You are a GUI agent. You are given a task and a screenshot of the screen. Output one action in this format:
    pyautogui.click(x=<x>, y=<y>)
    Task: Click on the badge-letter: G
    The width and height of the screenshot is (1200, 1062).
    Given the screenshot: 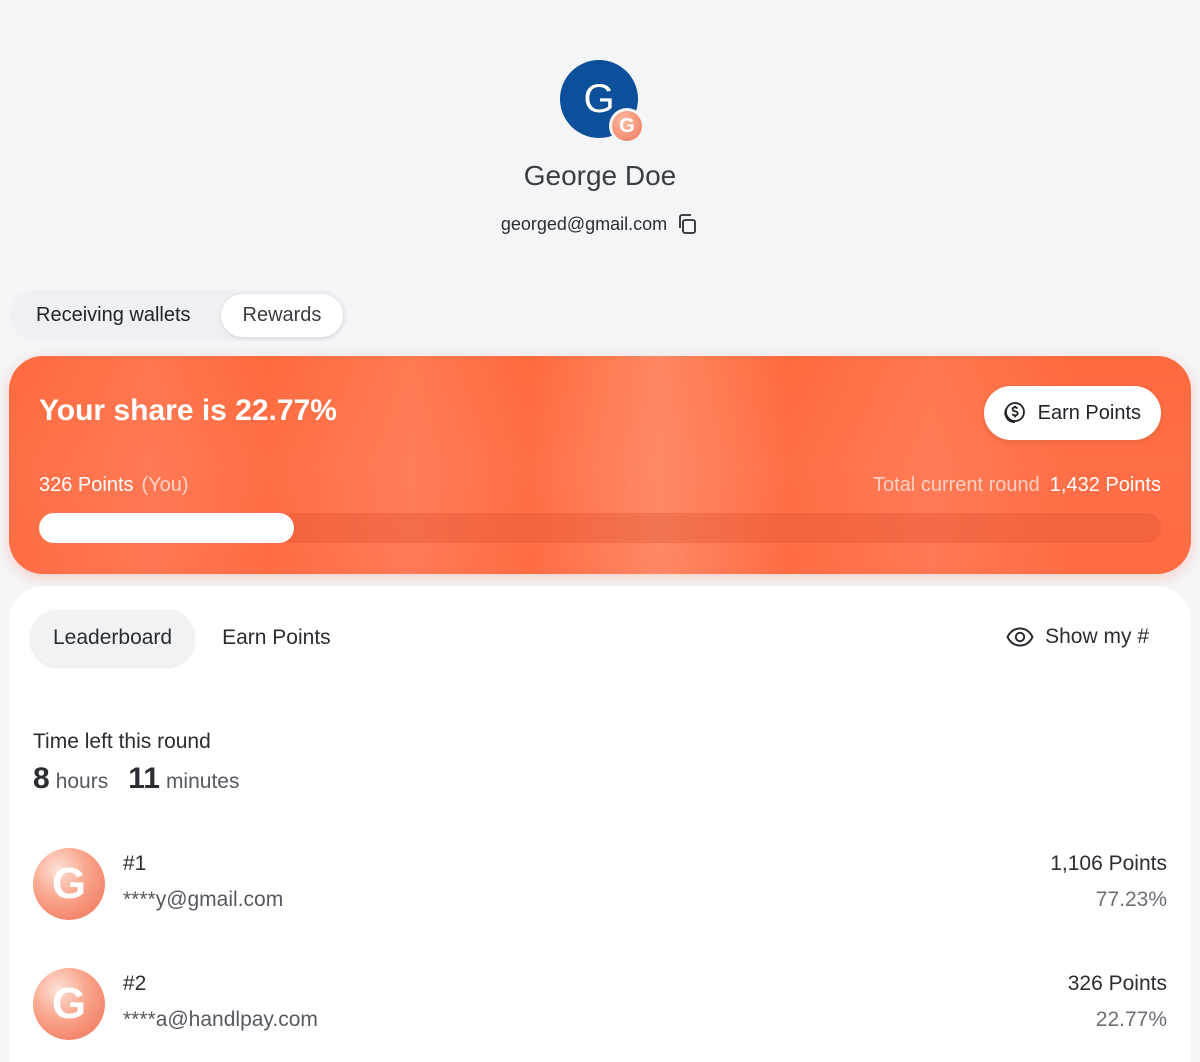 What is the action you would take?
    pyautogui.click(x=627, y=125)
    